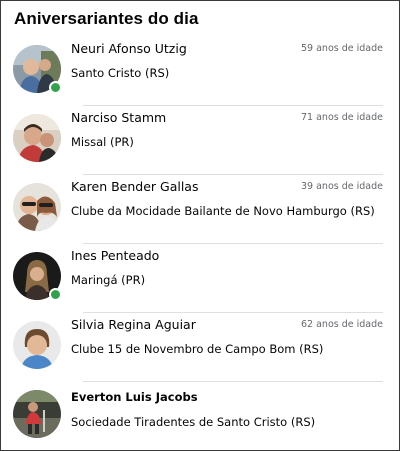 Image resolution: width=400 pixels, height=451 pixels. I want to click on person-name: Silvia Regina Aguiar, so click(133, 324).